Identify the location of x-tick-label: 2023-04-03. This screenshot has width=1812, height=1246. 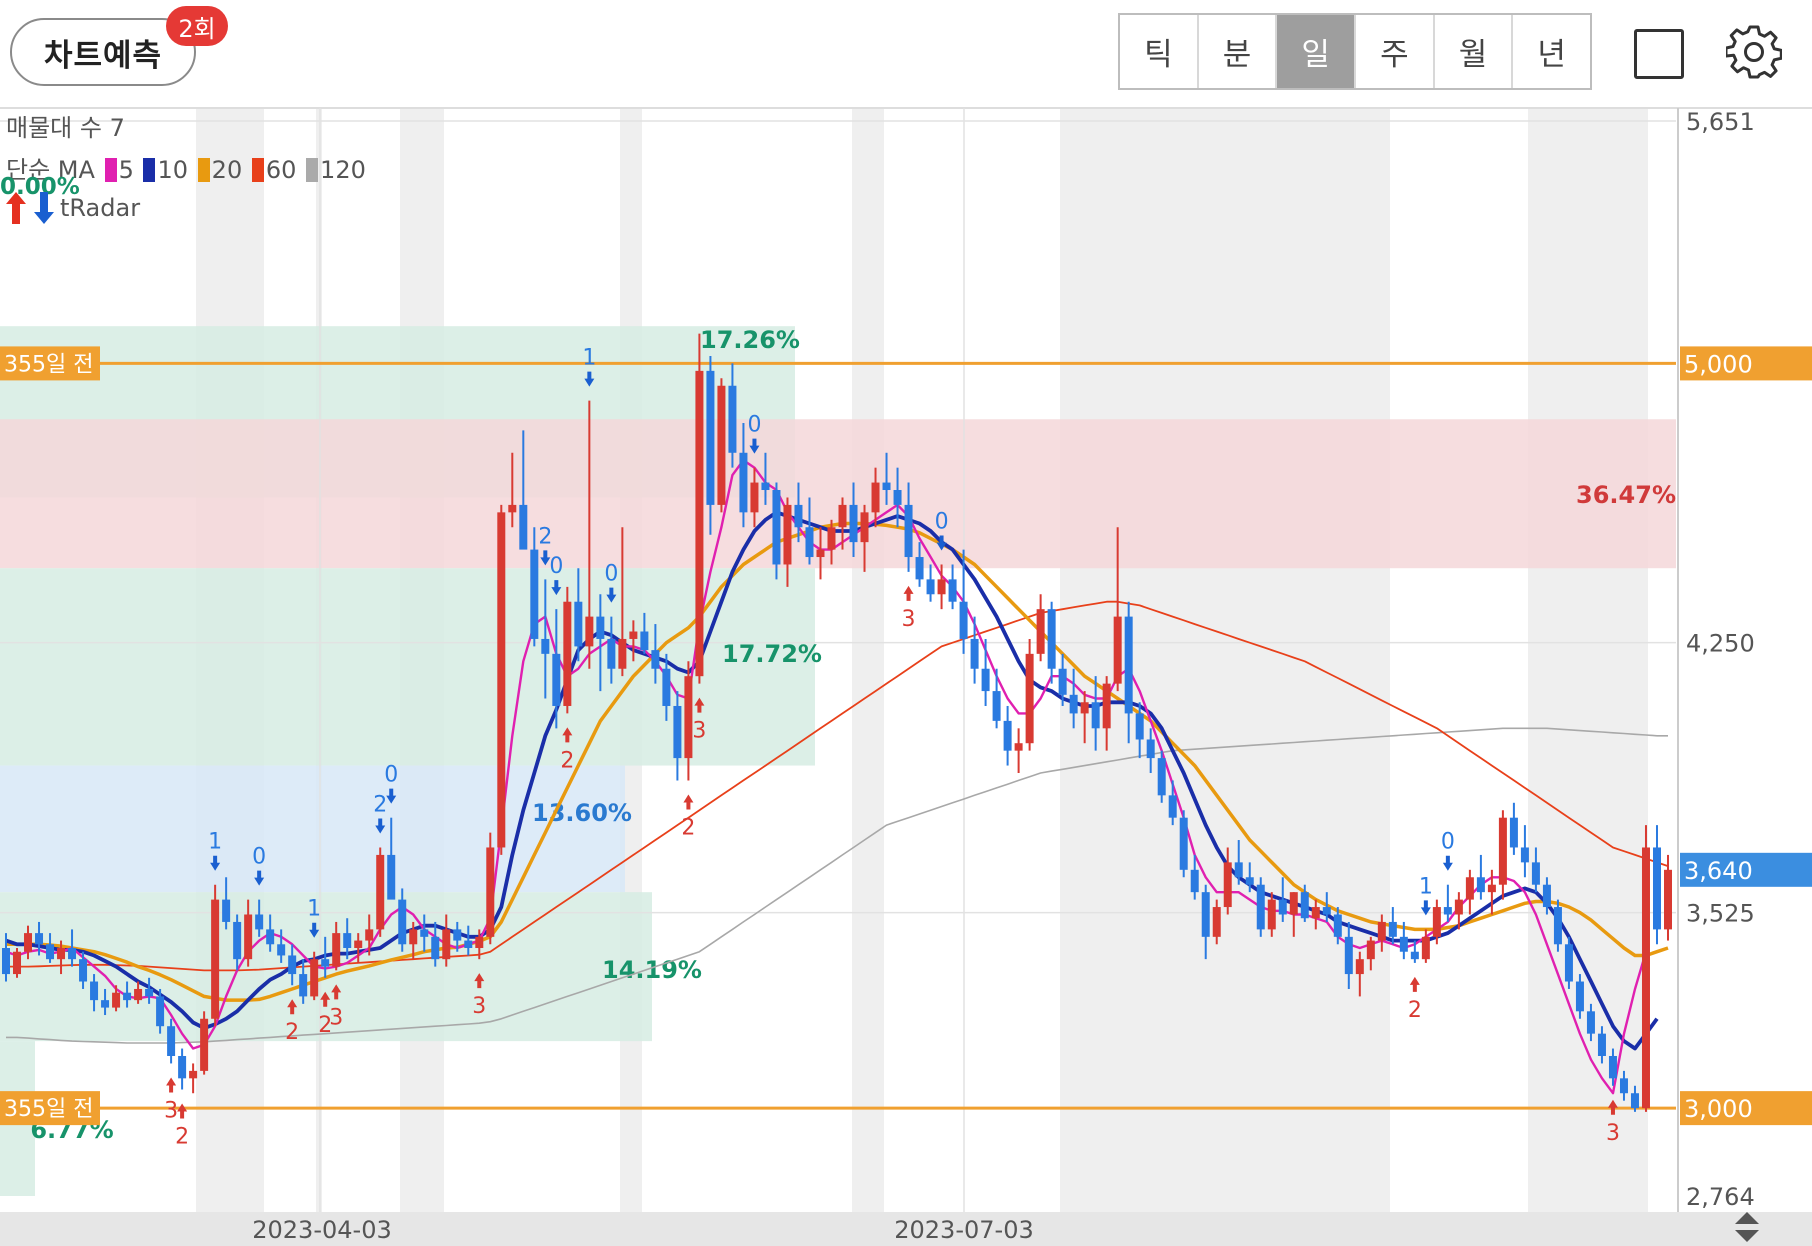
(321, 1230).